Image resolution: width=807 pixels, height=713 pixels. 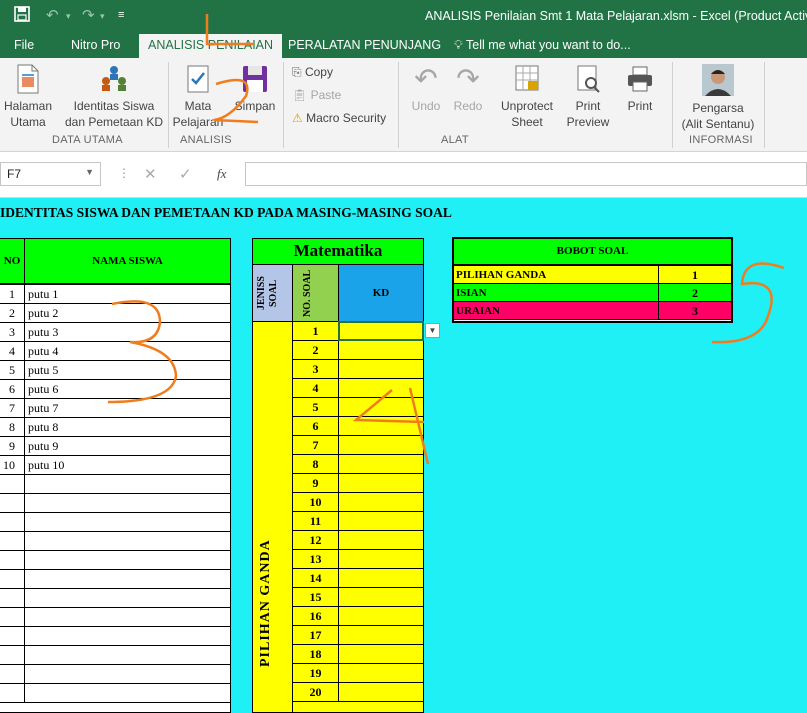 What do you see at coordinates (102, 16) in the screenshot?
I see `redo-dropdown-icon: ▾` at bounding box center [102, 16].